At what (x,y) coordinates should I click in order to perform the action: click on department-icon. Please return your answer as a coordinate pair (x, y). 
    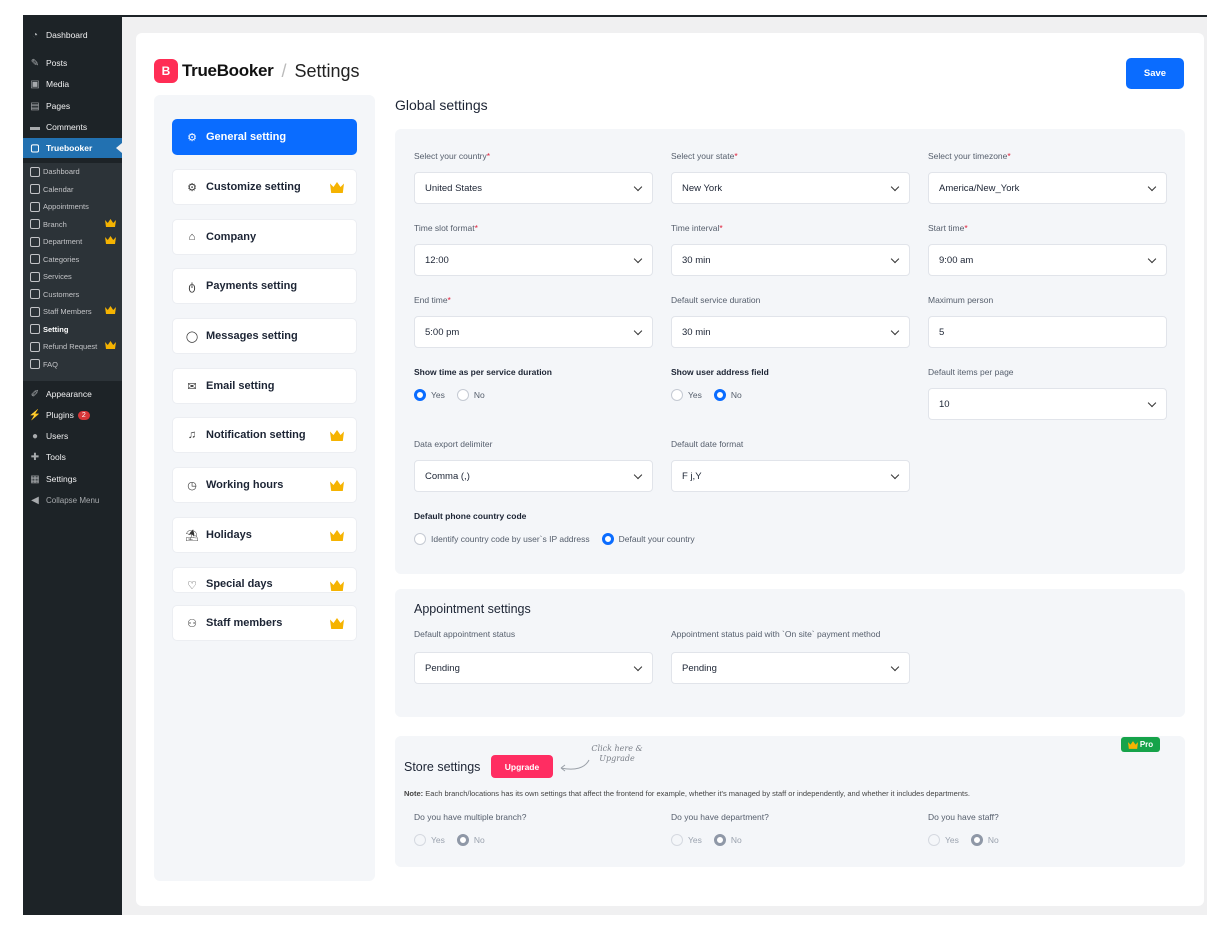
    Looking at the image, I should click on (35, 241).